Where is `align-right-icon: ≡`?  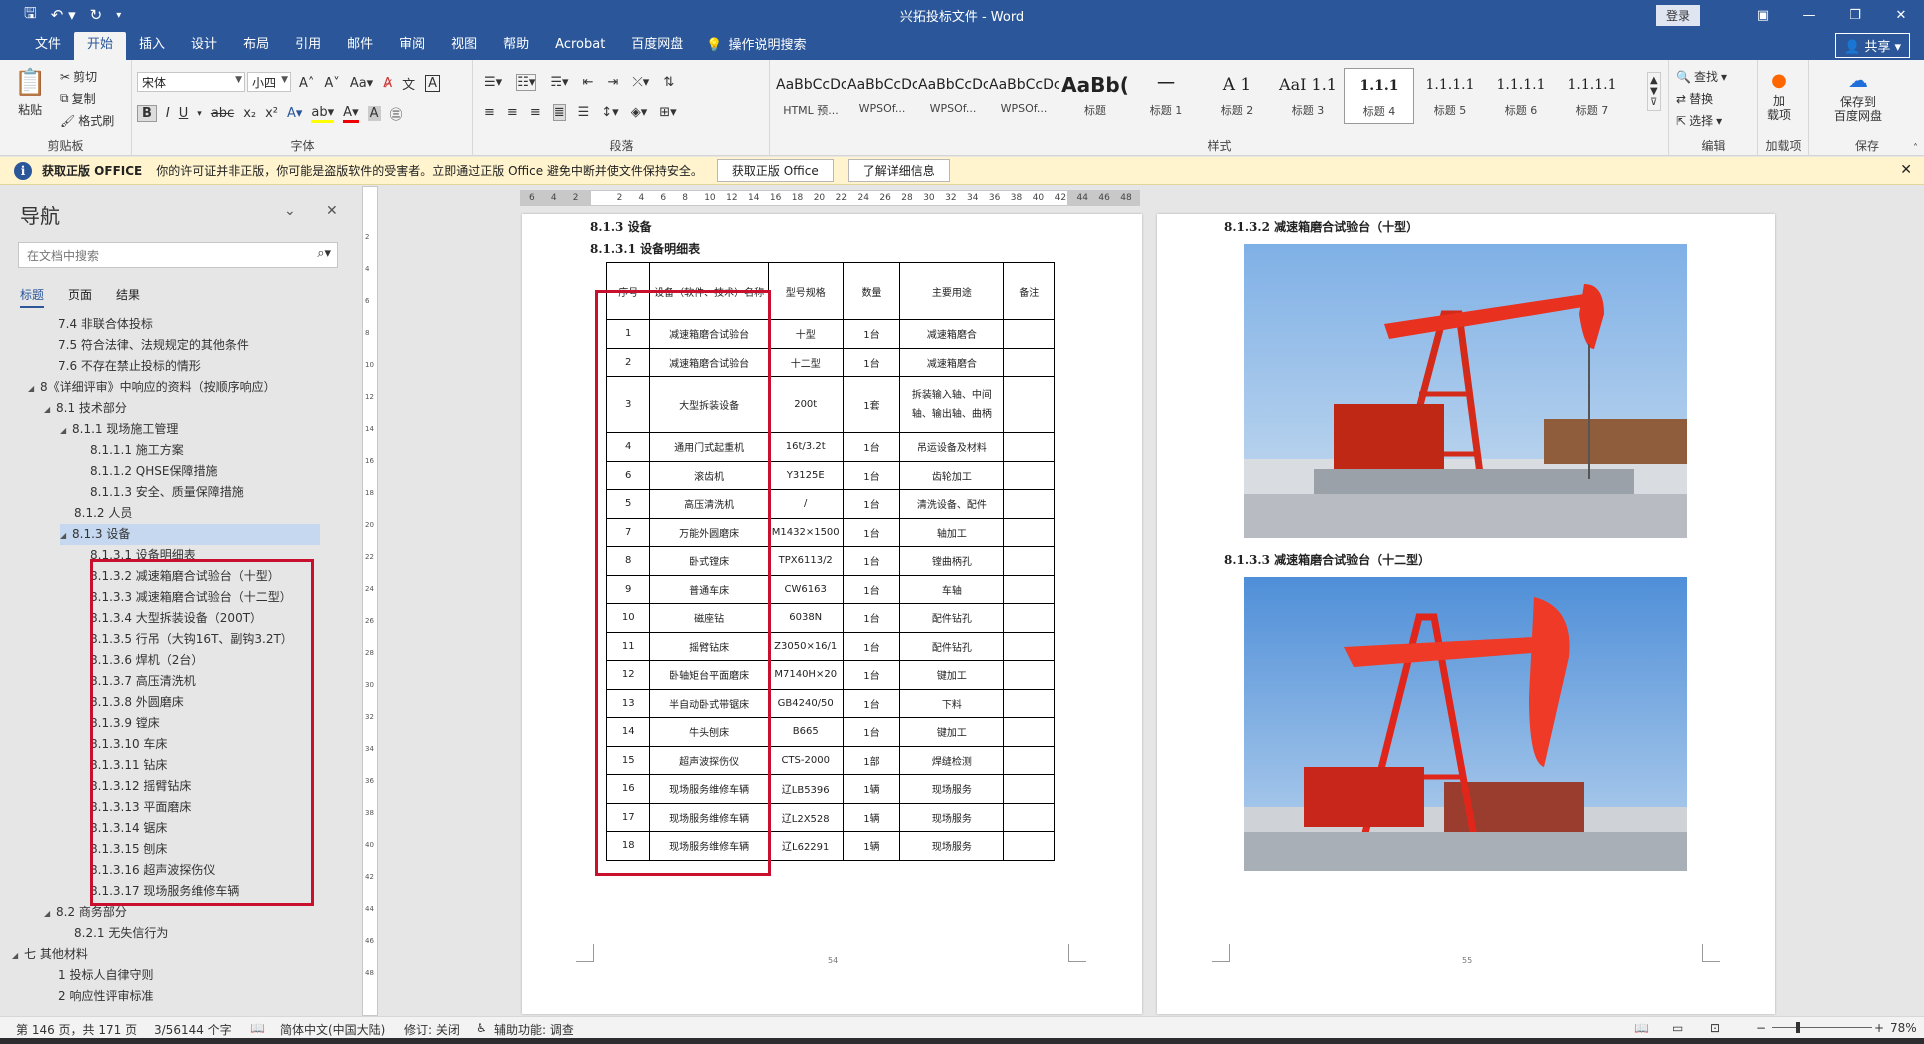
align-right-icon: ≡ is located at coordinates (535, 112).